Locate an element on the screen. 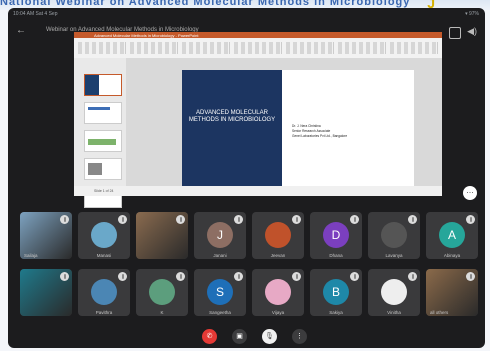  participant-name: Sailaja is located at coordinates (31, 255).